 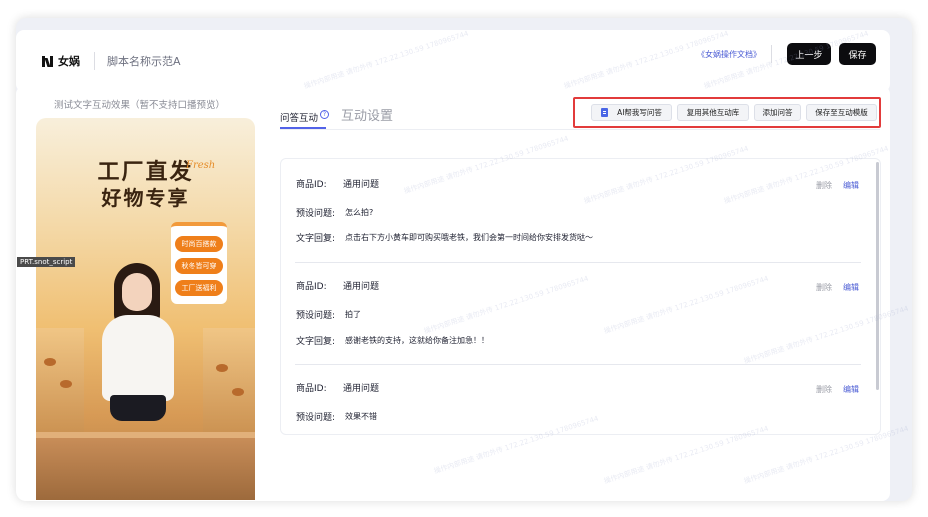 I want to click on save-button: 保存, so click(x=857, y=54).